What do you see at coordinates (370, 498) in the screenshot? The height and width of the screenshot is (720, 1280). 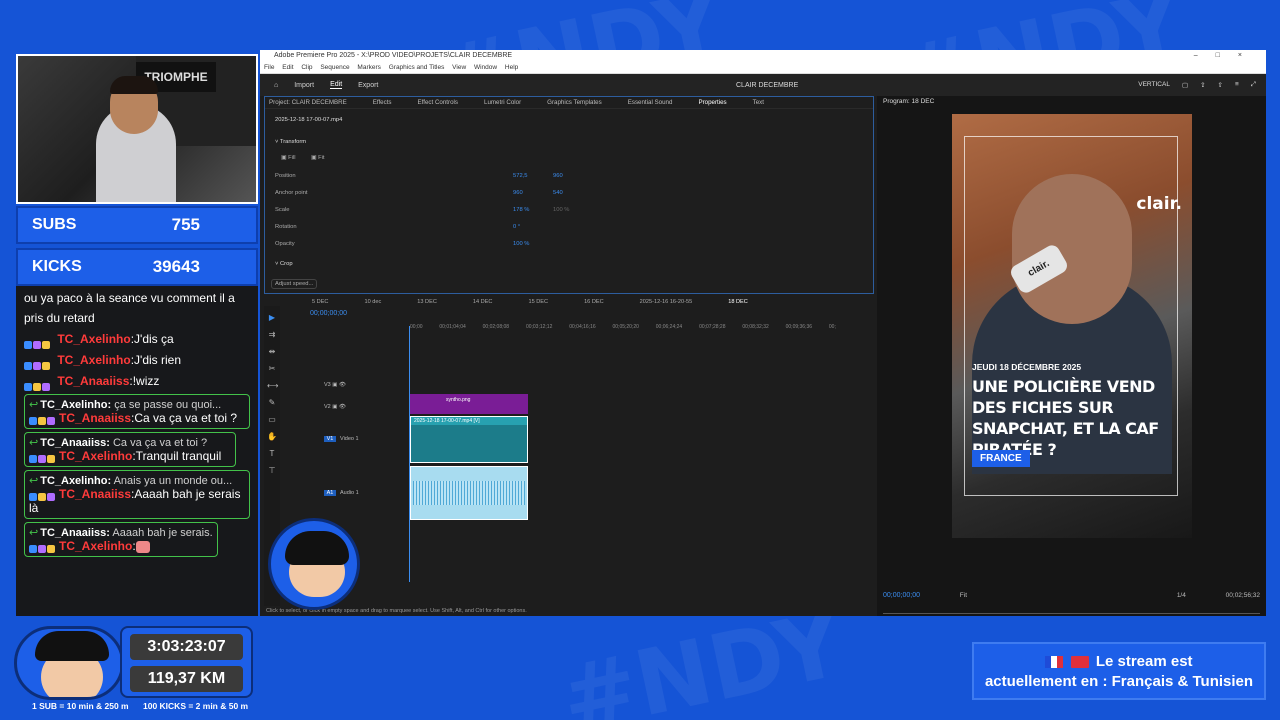 I see `track-a1-header: A1 Audio 1` at bounding box center [370, 498].